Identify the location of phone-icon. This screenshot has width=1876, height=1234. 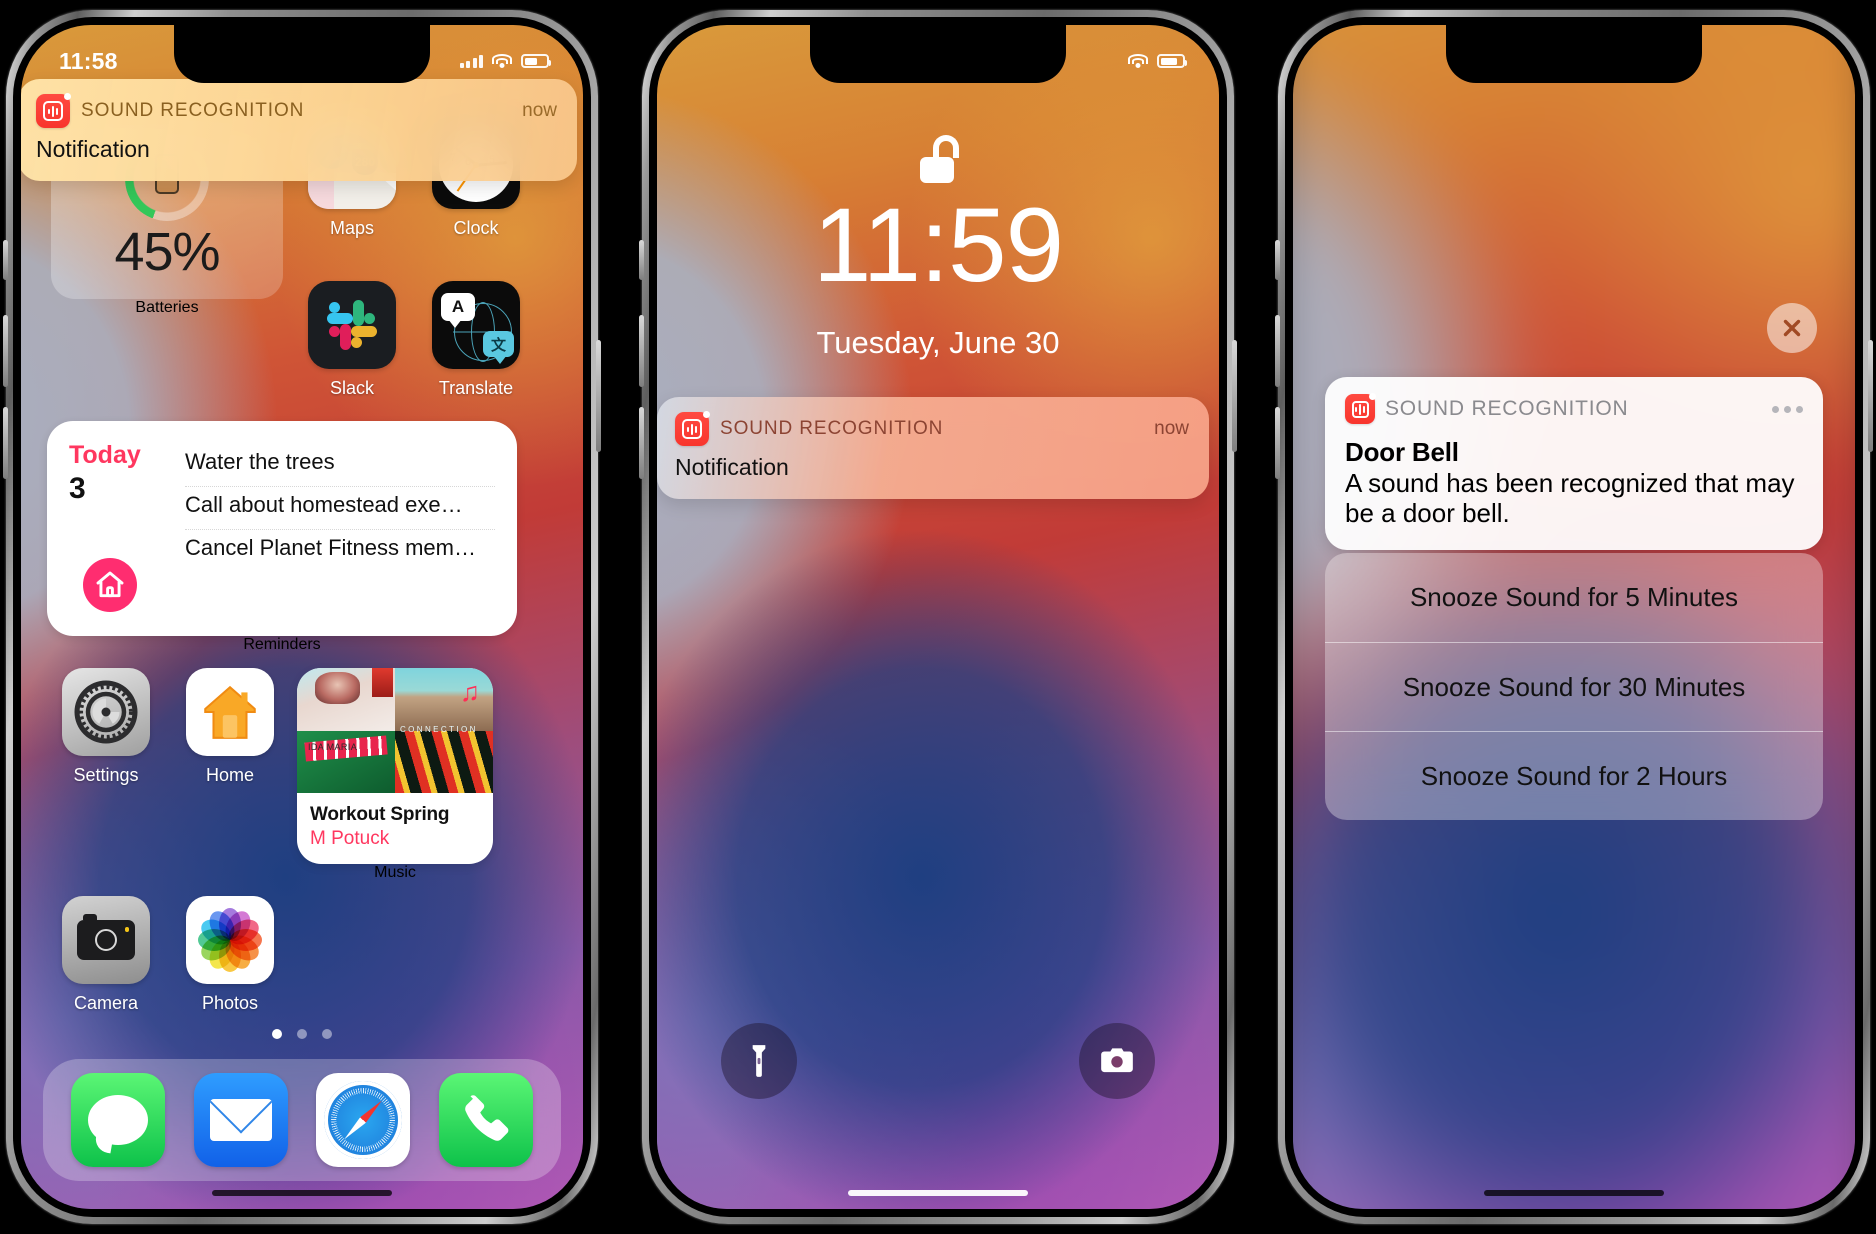
(485, 1120).